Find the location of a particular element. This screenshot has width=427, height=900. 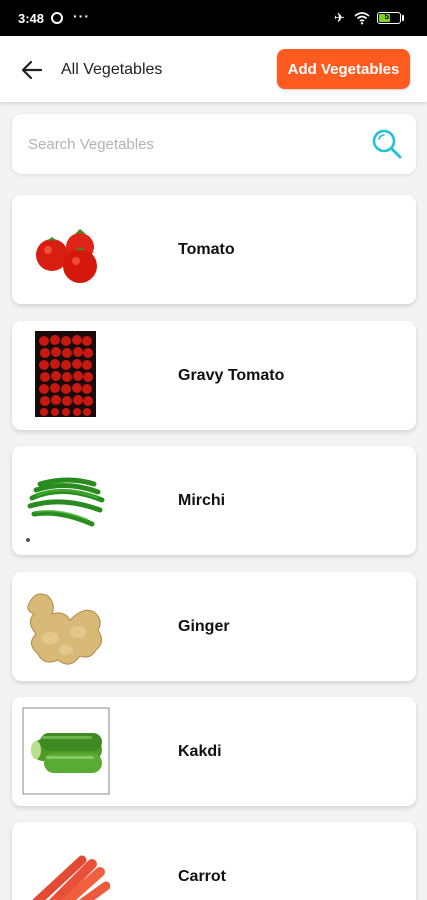

more-notifications-icon: ··· is located at coordinates (81, 16).